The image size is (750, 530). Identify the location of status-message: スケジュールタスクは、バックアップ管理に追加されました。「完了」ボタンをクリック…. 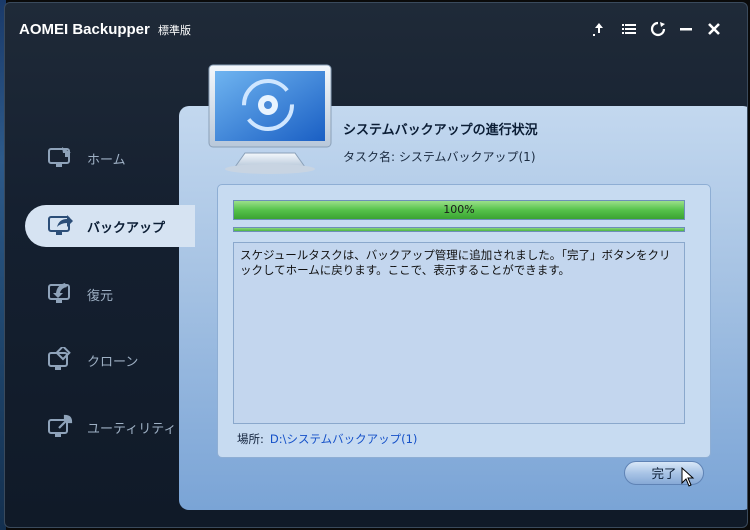
(455, 262).